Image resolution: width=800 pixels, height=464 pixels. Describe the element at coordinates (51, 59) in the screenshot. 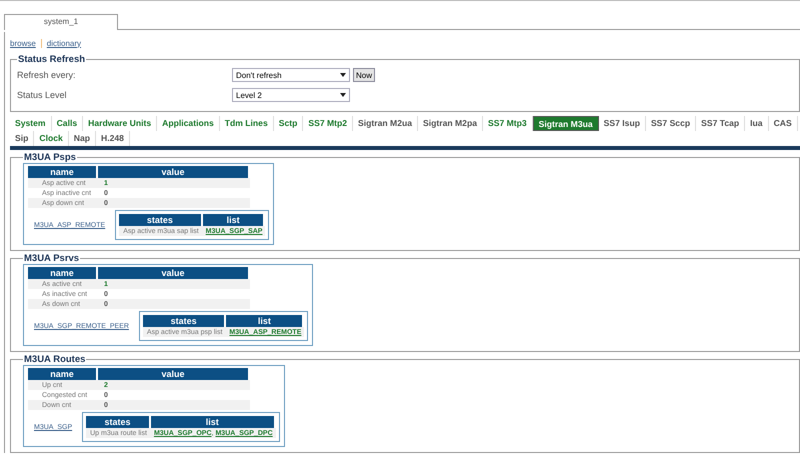

I see `section-title: Status Refresh` at that location.